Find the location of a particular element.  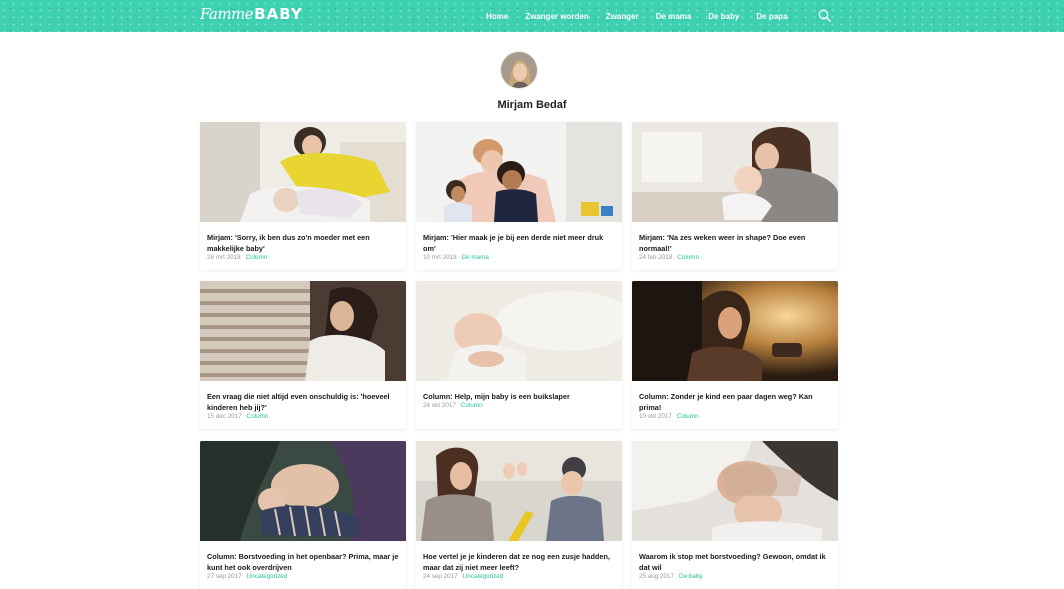

article-date: 10 mrt 2018 is located at coordinates (440, 257).